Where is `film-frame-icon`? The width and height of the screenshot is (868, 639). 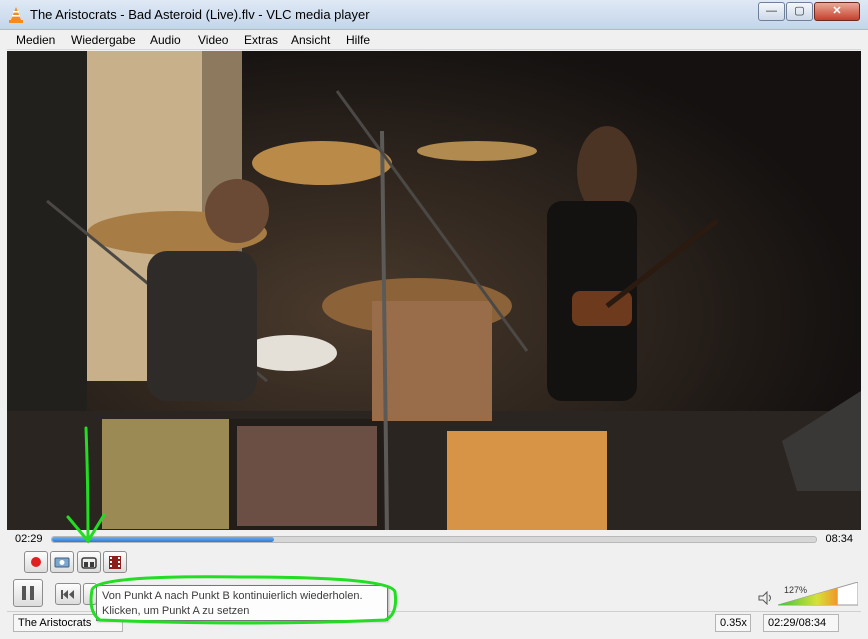
film-frame-icon is located at coordinates (115, 562).